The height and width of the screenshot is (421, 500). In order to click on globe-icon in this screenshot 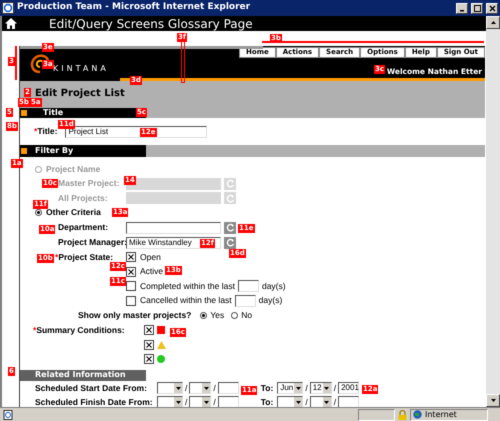, I will do `click(417, 414)`.